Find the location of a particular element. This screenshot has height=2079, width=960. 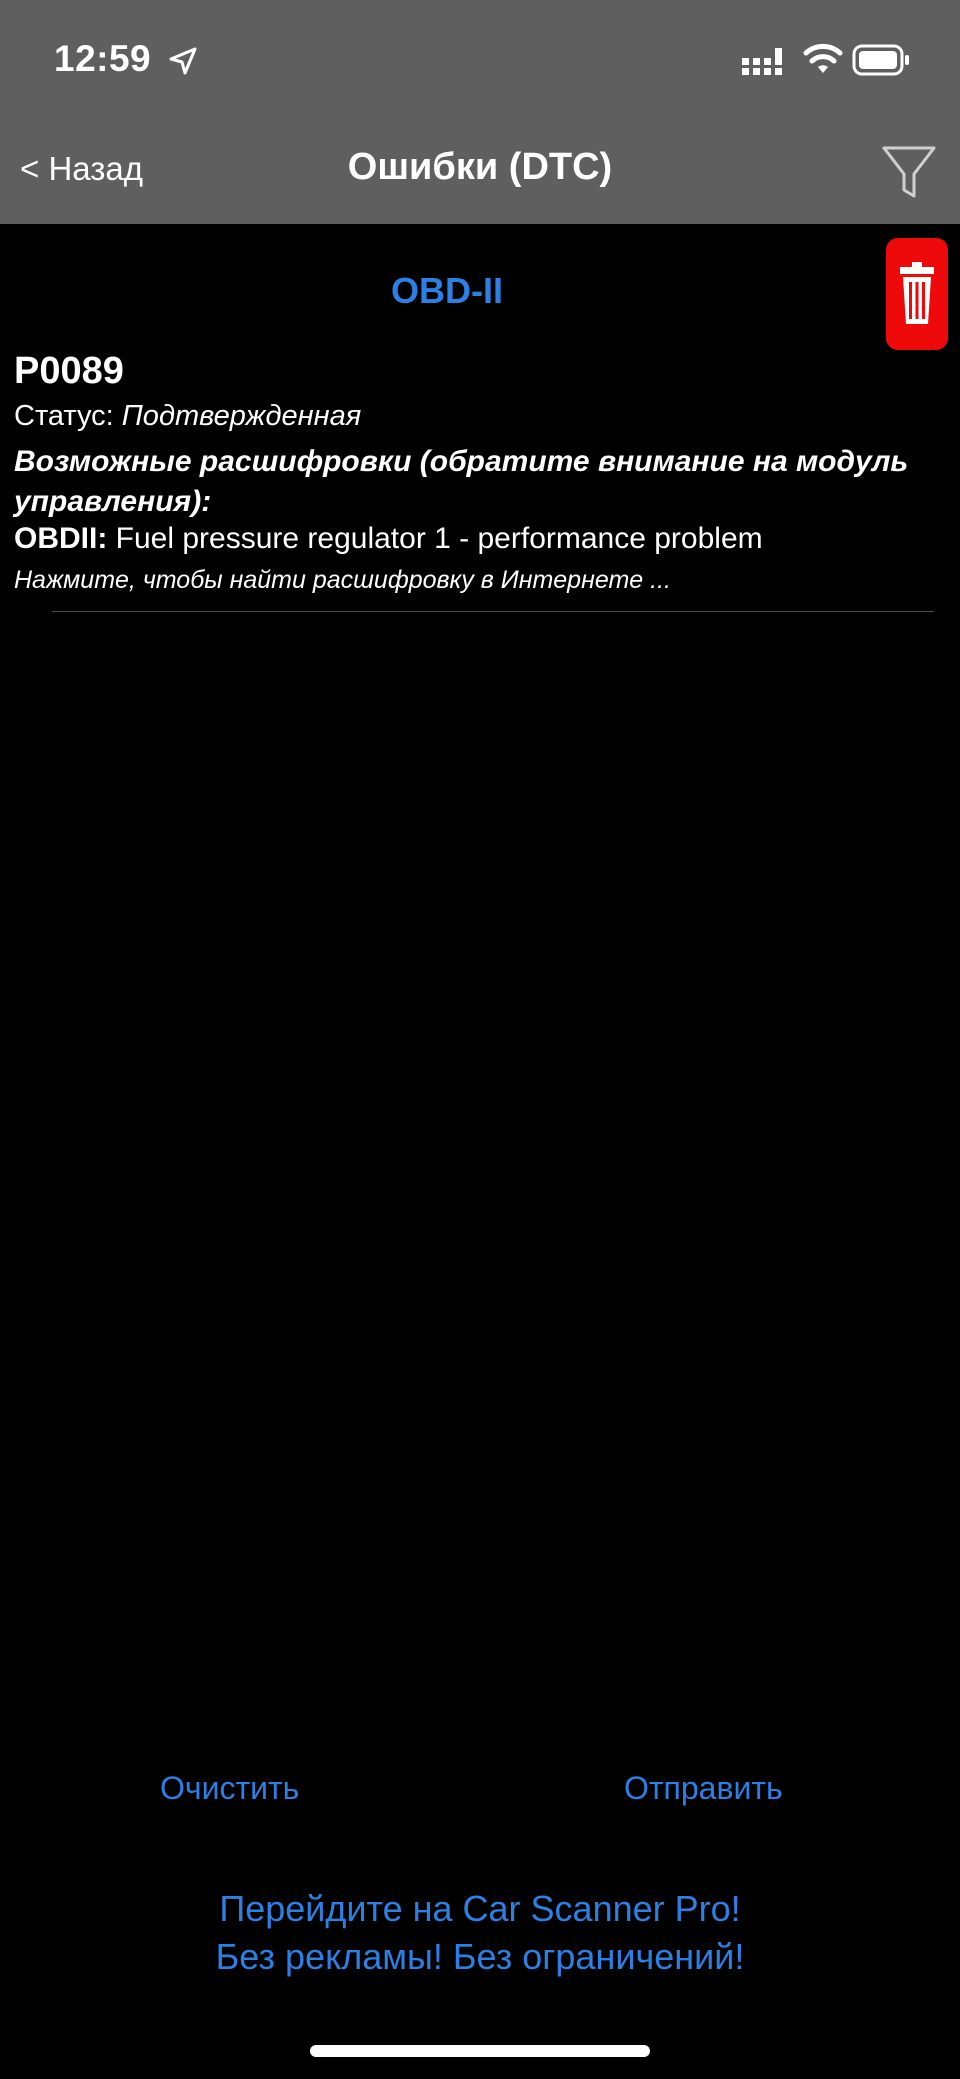

page-title: Ошибки (DTC) is located at coordinates (480, 167).